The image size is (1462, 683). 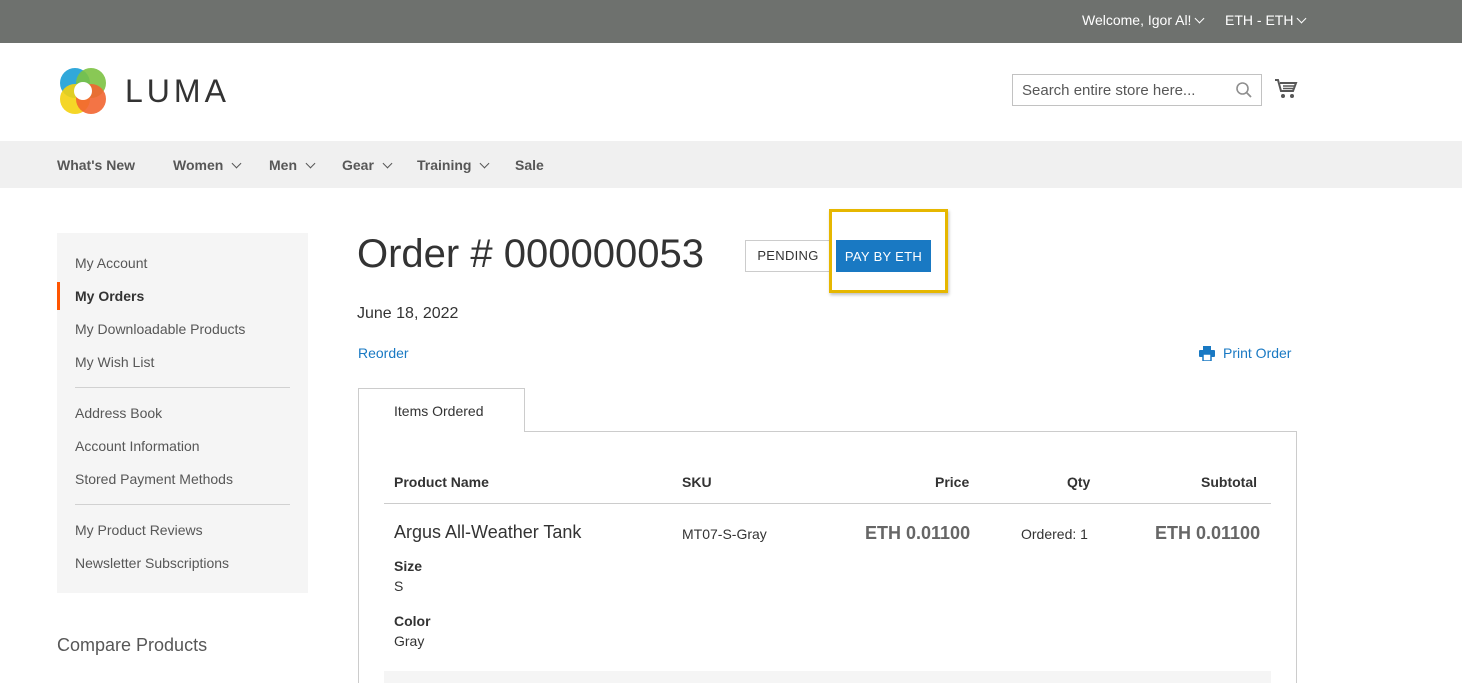 What do you see at coordinates (1054, 534) in the screenshot?
I see `product-qty: Ordered: 1` at bounding box center [1054, 534].